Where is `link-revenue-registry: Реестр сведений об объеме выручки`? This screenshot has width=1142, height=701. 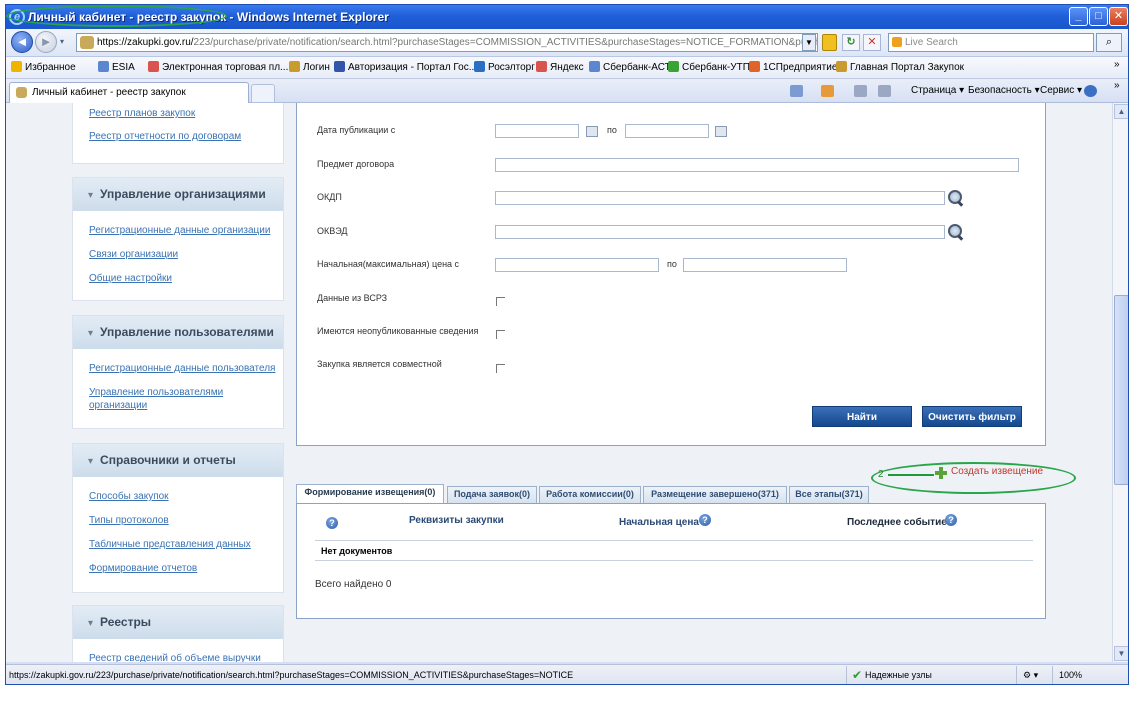 link-revenue-registry: Реестр сведений об объеме выручки is located at coordinates (175, 657).